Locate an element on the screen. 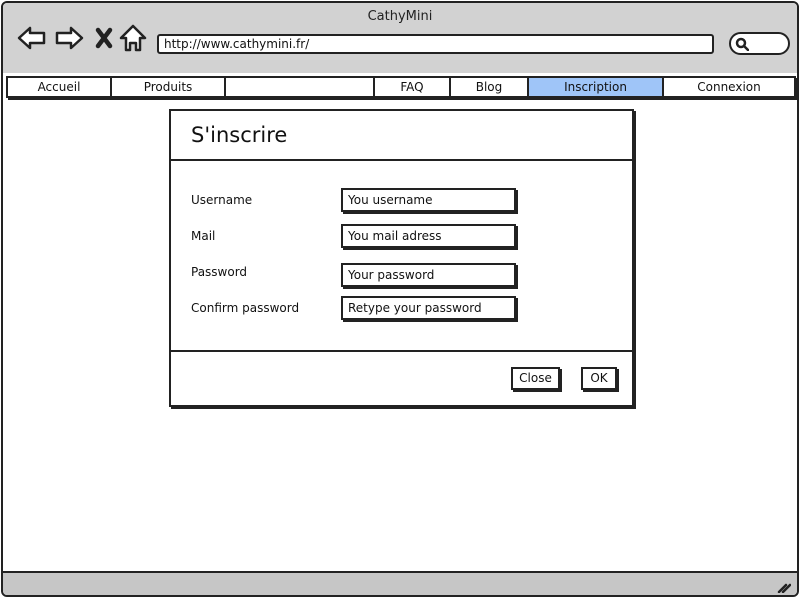 This screenshot has width=800, height=598. tab-label: FAQ is located at coordinates (412, 87).